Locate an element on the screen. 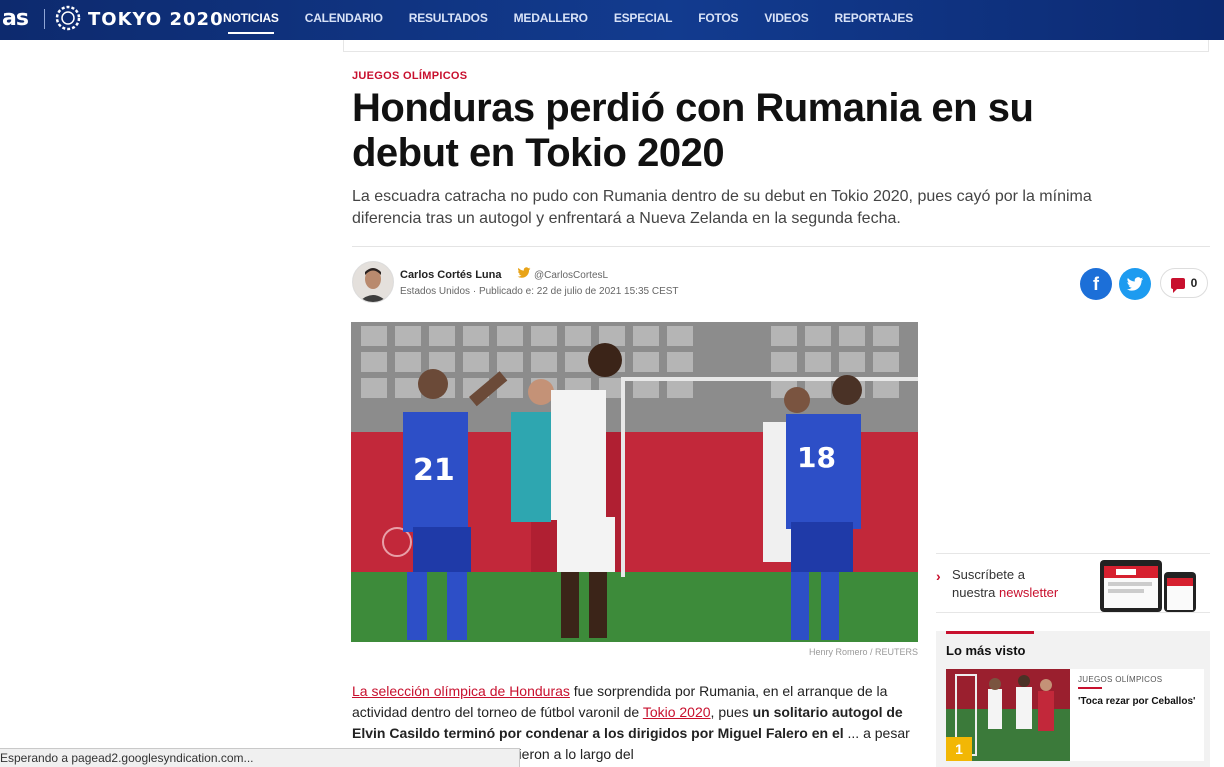 This screenshot has height=767, width=1224. facebook-icon: f is located at coordinates (1096, 283).